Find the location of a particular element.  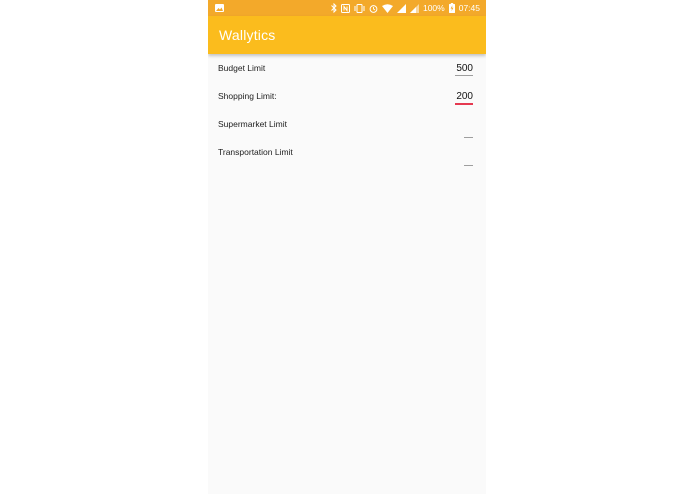

supermarket-limit-label: Supermarket Limit is located at coordinates (252, 124).